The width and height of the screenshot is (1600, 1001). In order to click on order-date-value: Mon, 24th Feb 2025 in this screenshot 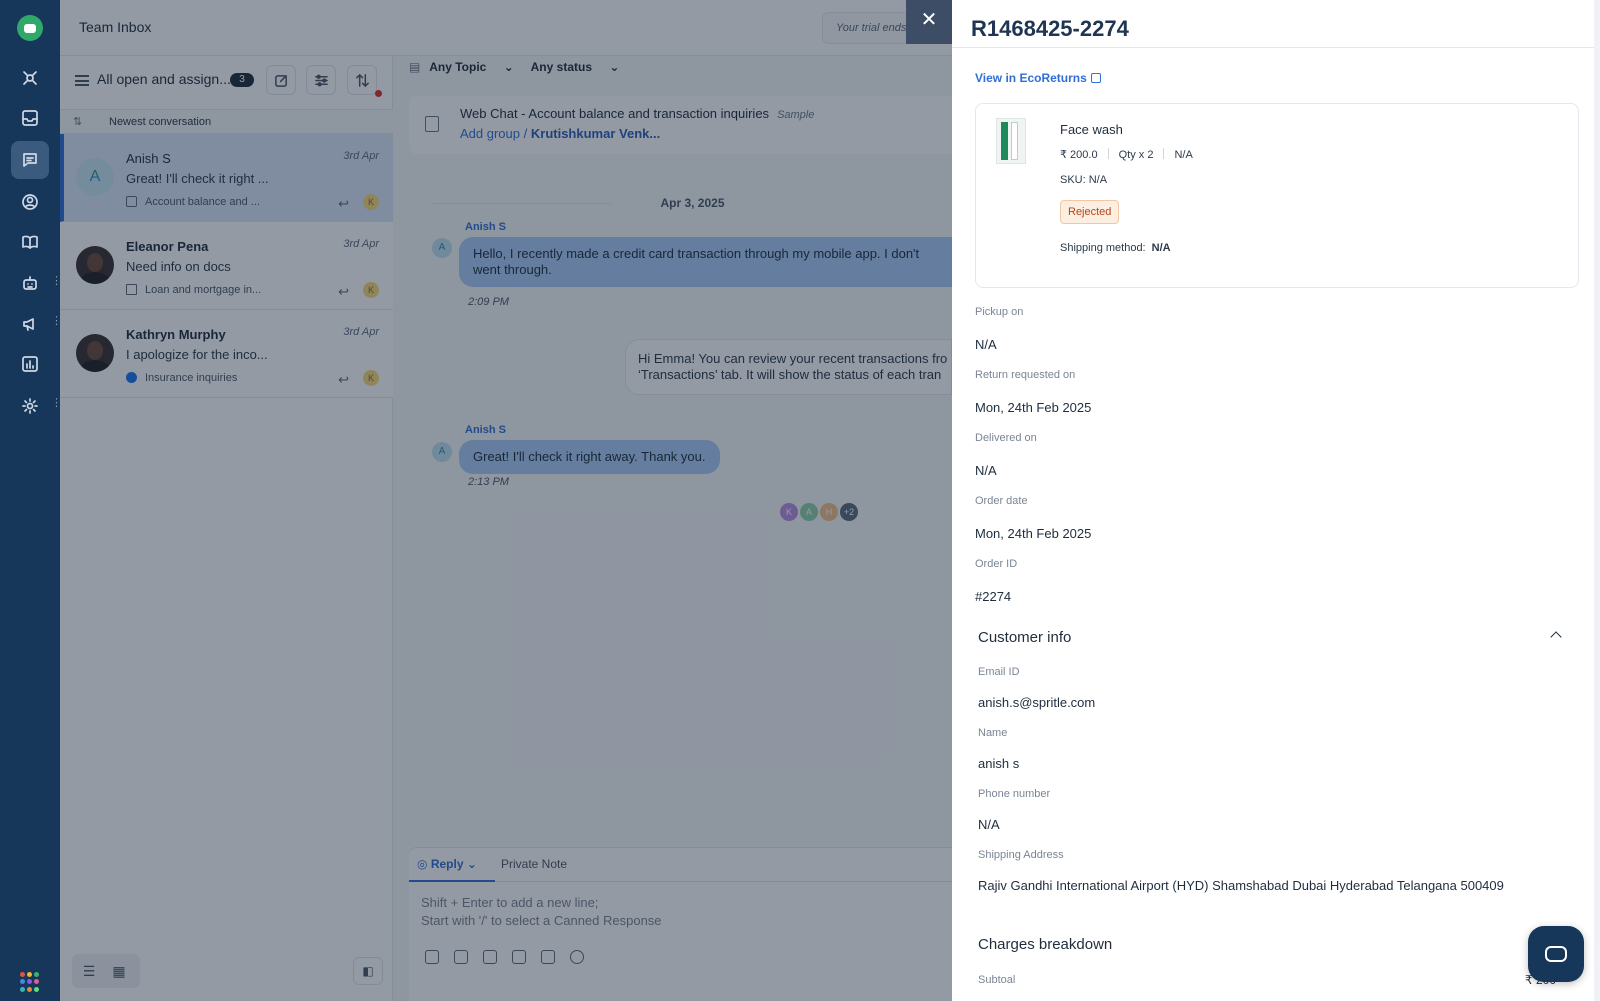, I will do `click(1033, 533)`.